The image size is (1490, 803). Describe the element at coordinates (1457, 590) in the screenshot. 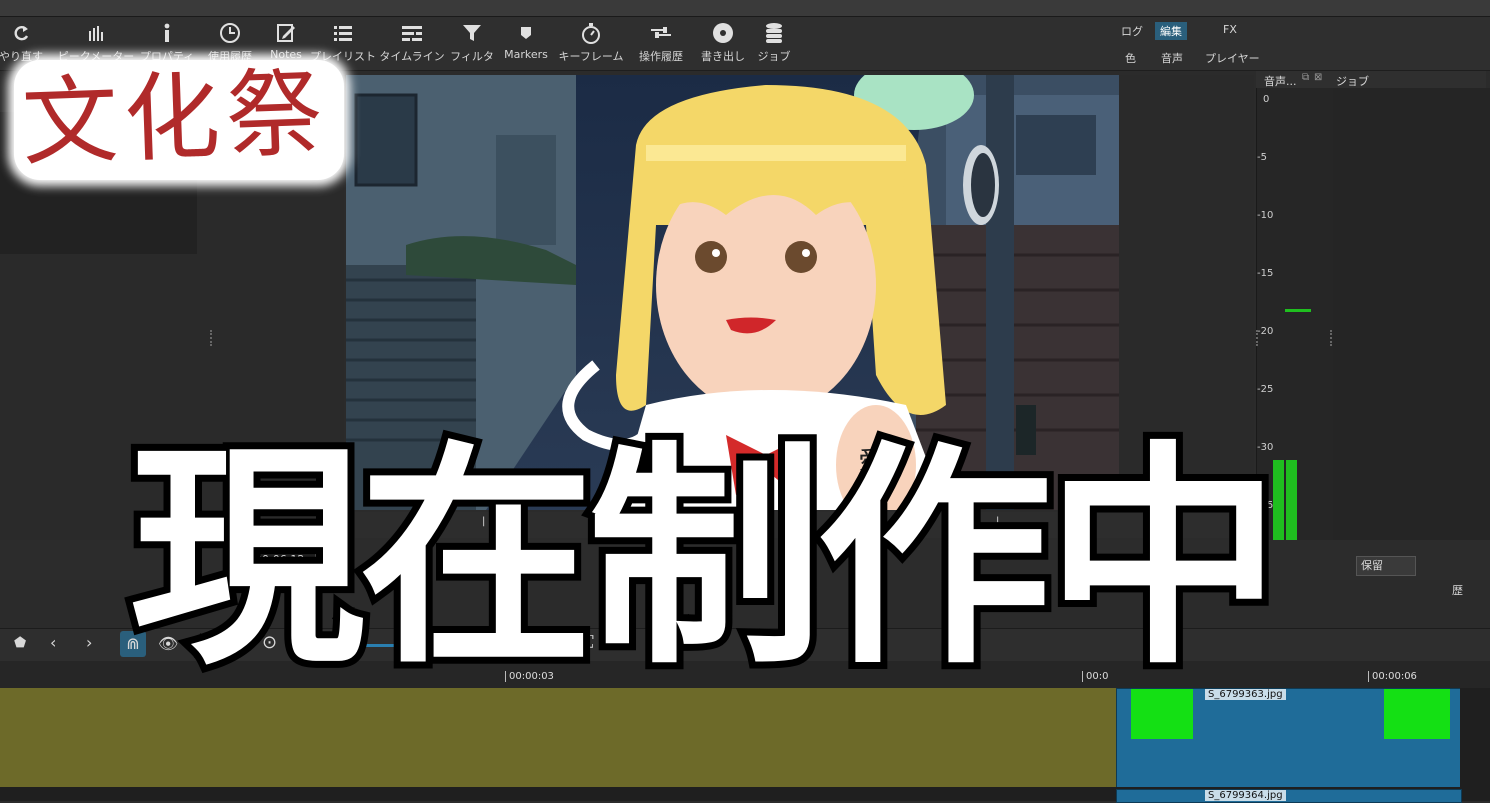

I see `history-tab: 歴` at that location.